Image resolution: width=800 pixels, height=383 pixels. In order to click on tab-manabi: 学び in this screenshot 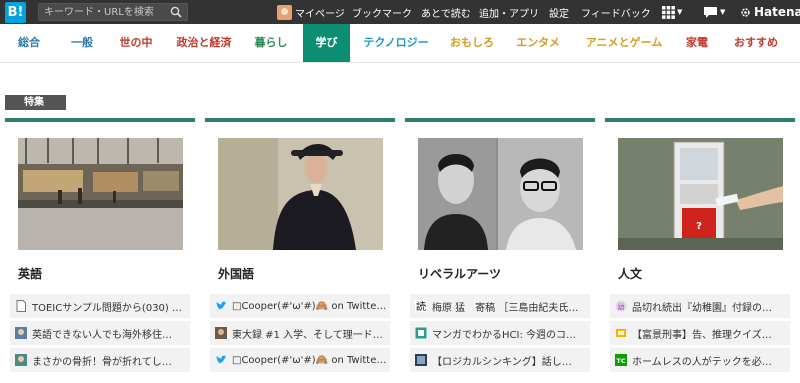, I will do `click(326, 43)`.